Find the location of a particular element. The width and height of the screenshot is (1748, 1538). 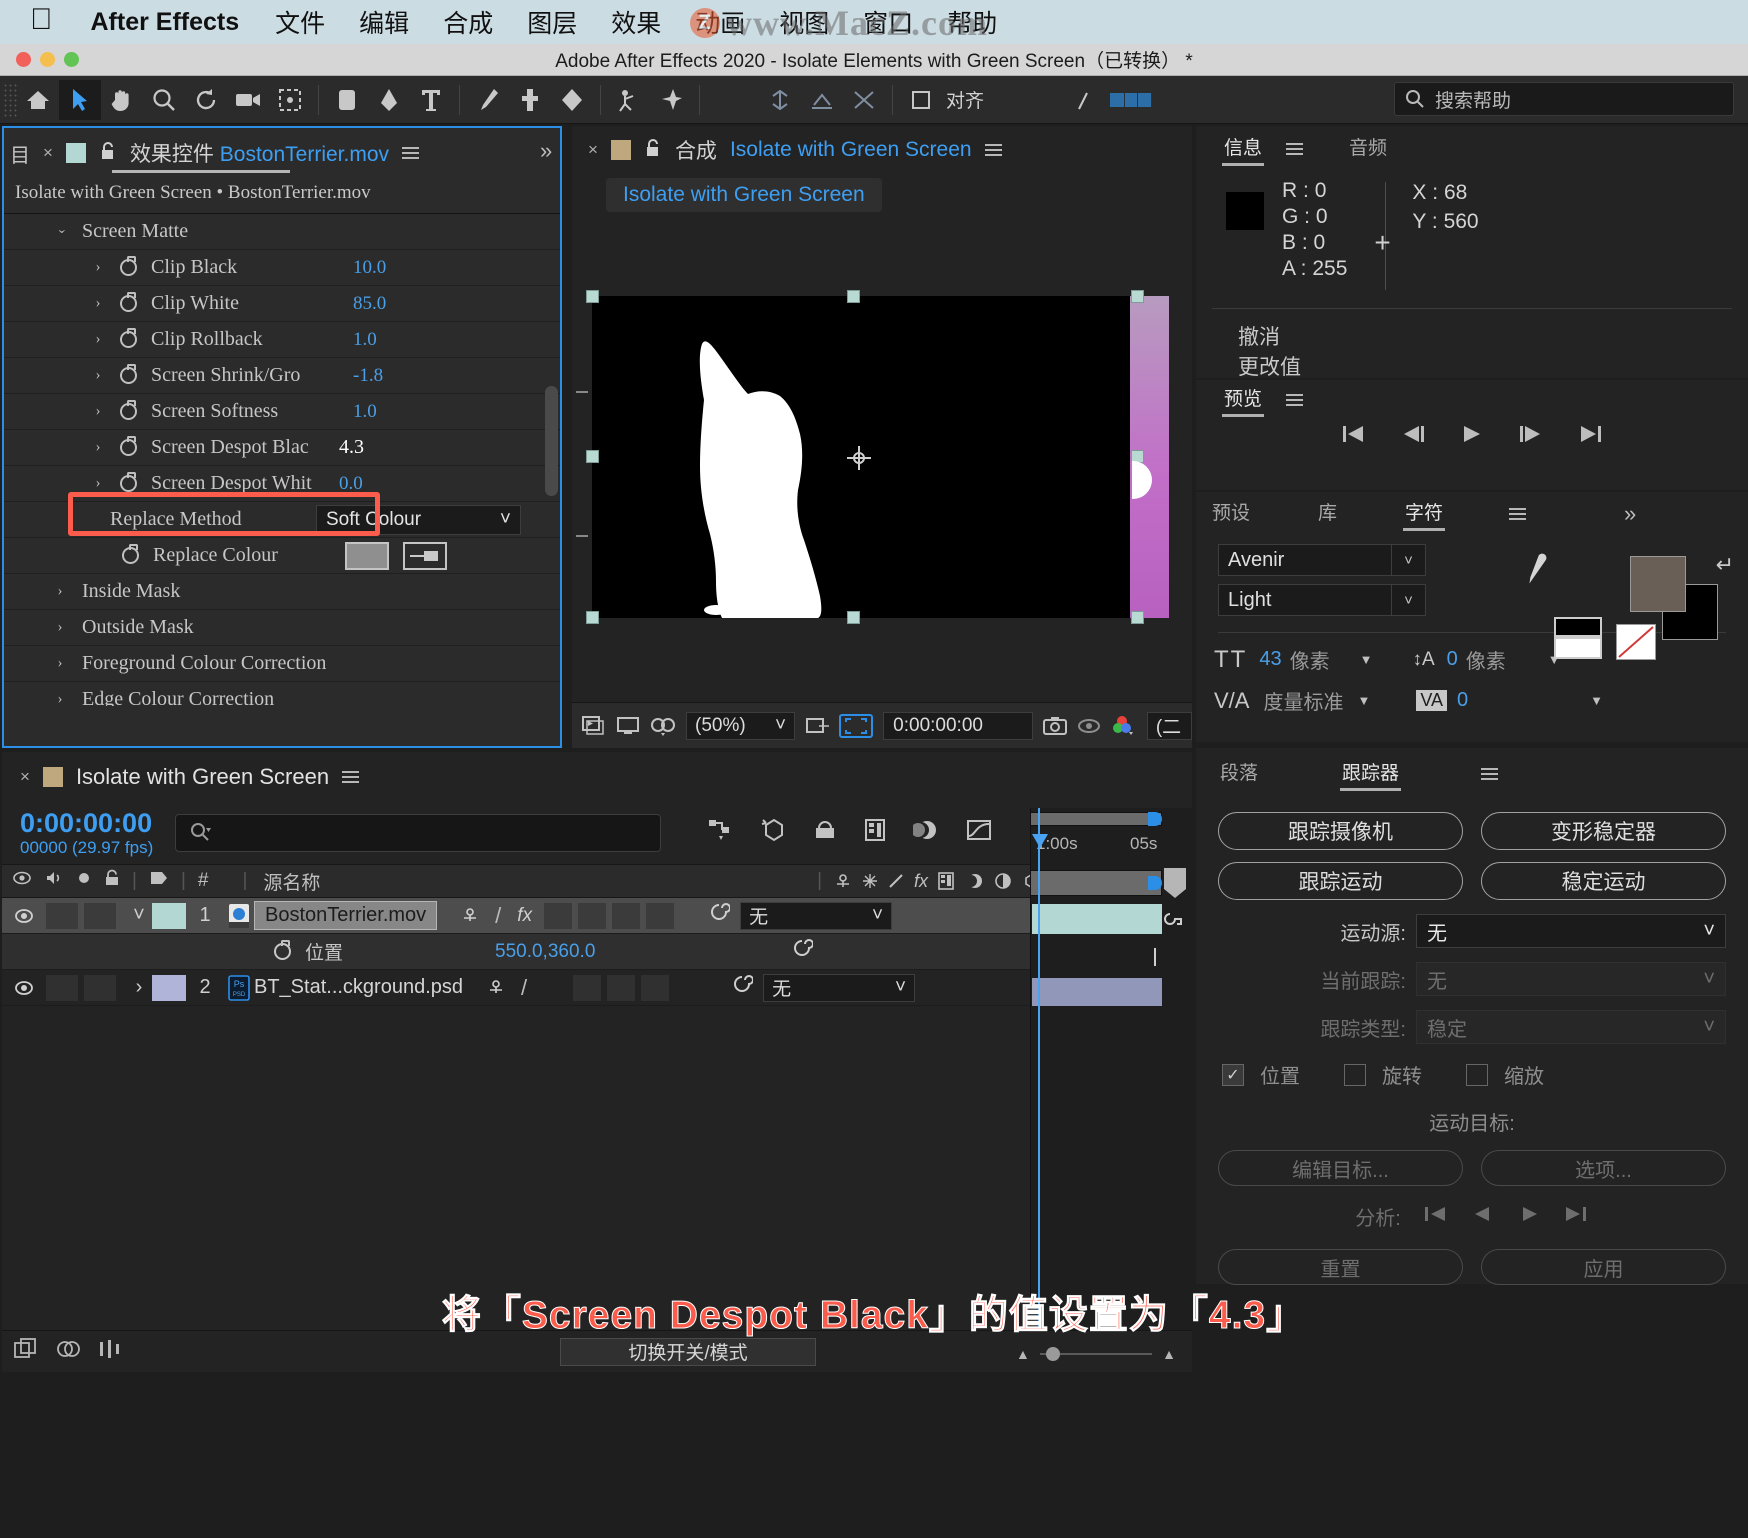

font-style-select: Light ˅ is located at coordinates (1322, 600).